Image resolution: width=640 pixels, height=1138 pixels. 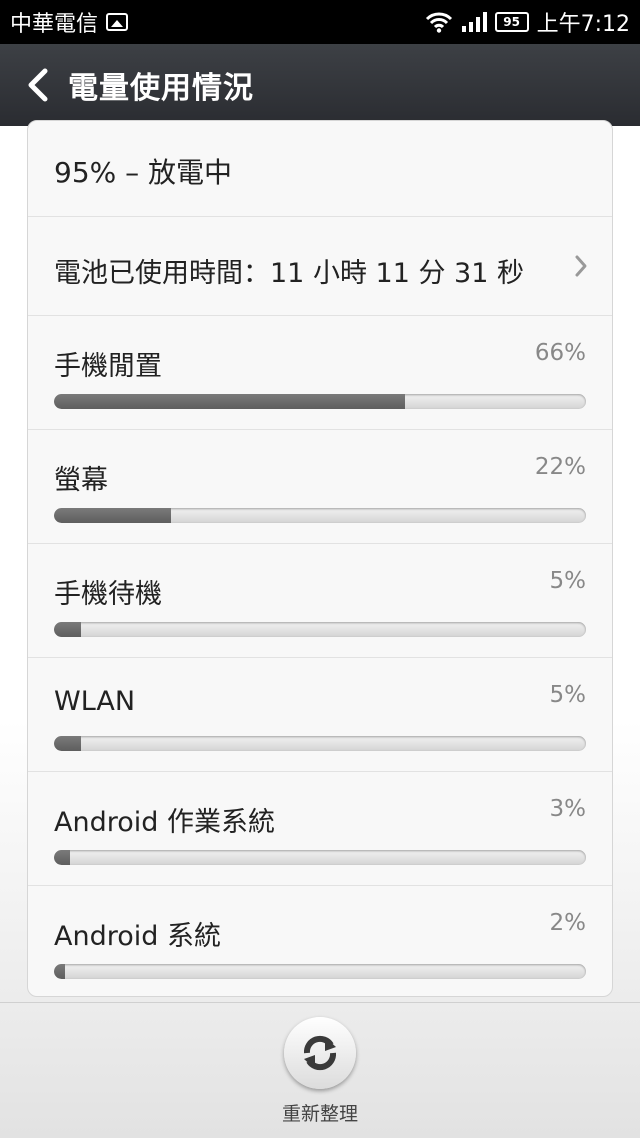 What do you see at coordinates (320, 169) in the screenshot?
I see `battery-status-row: 95% – 放電中` at bounding box center [320, 169].